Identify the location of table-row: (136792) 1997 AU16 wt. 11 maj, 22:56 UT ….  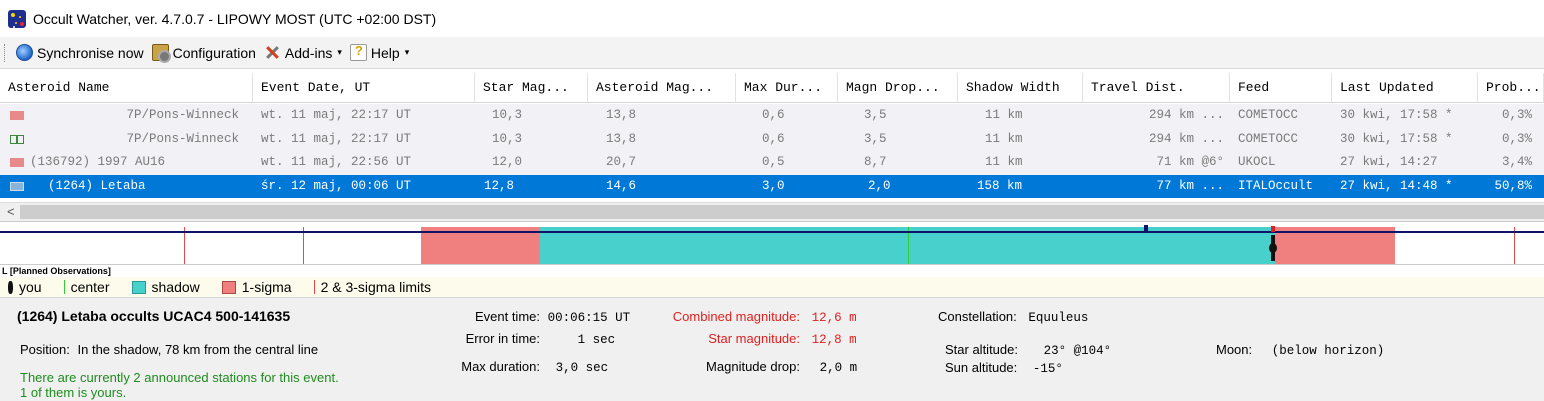
(772, 163).